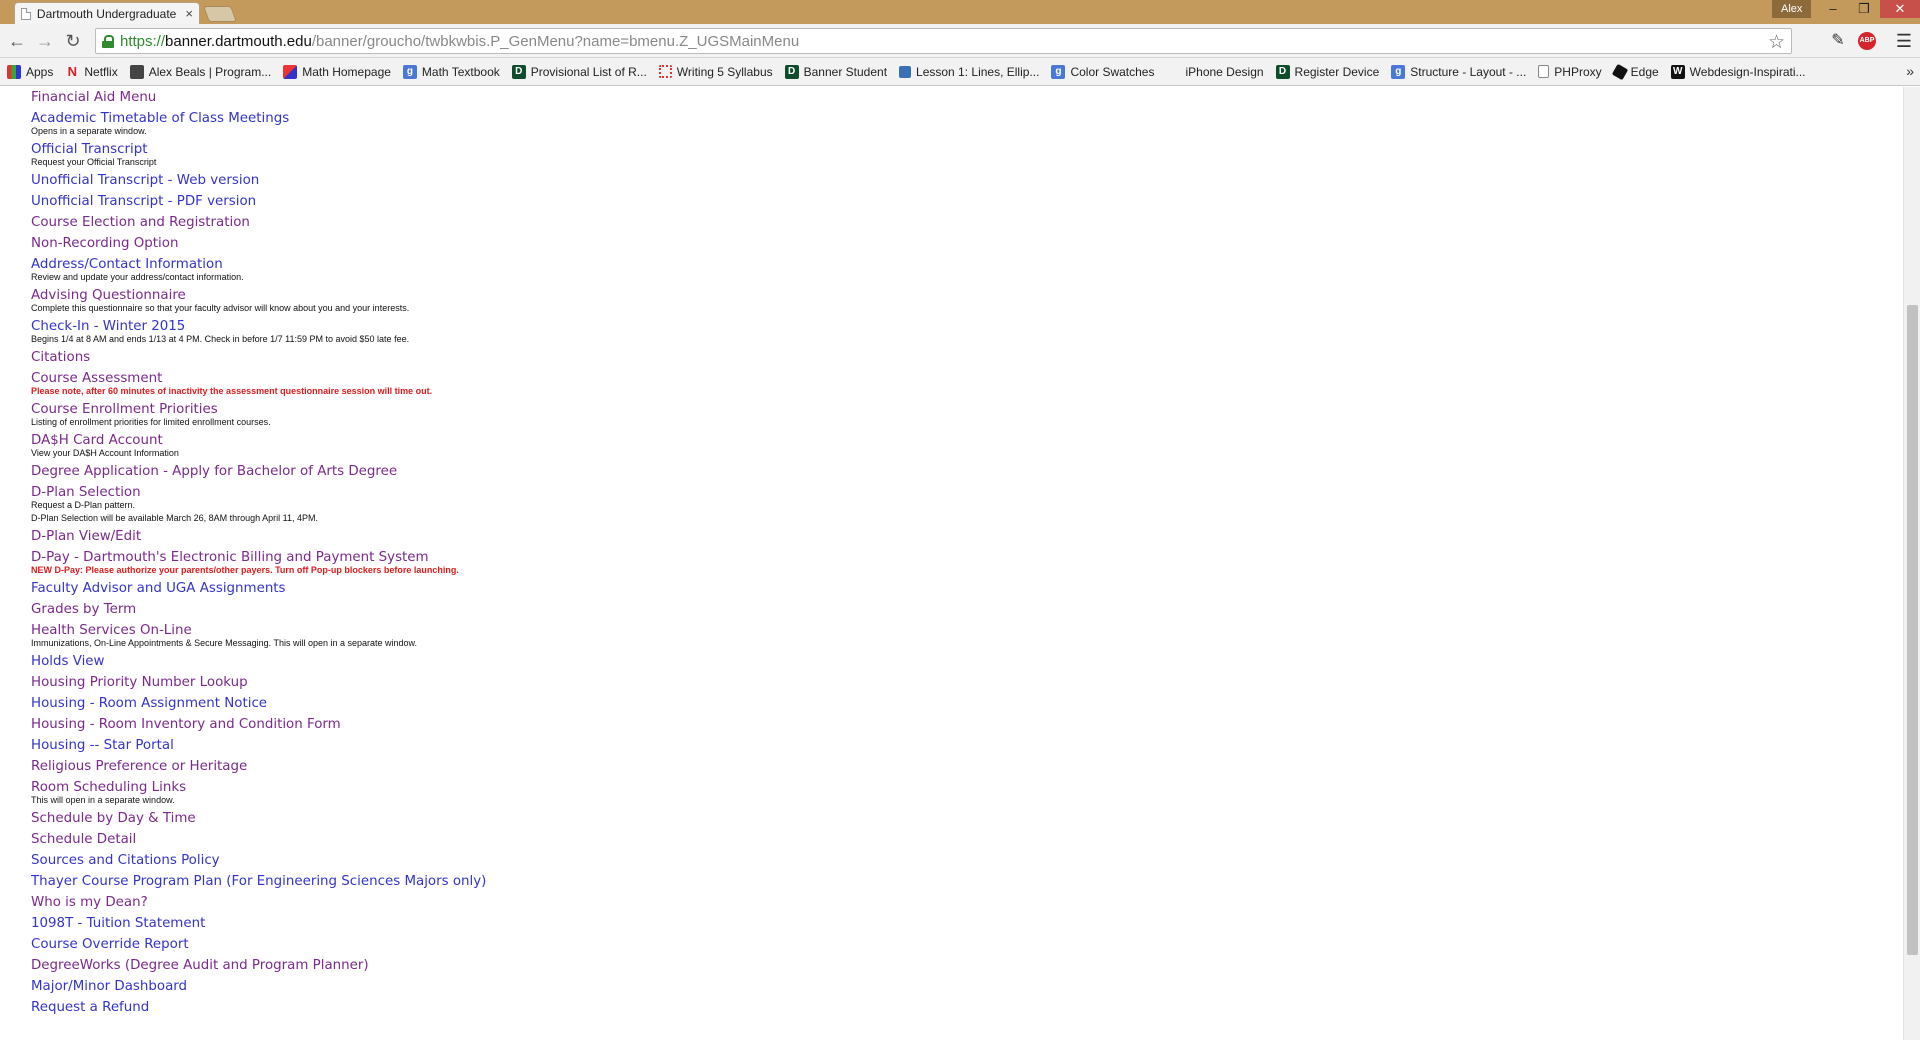 Image resolution: width=1920 pixels, height=1040 pixels. Describe the element at coordinates (631, 839) in the screenshot. I see `menu-link: Schedule Detail` at that location.